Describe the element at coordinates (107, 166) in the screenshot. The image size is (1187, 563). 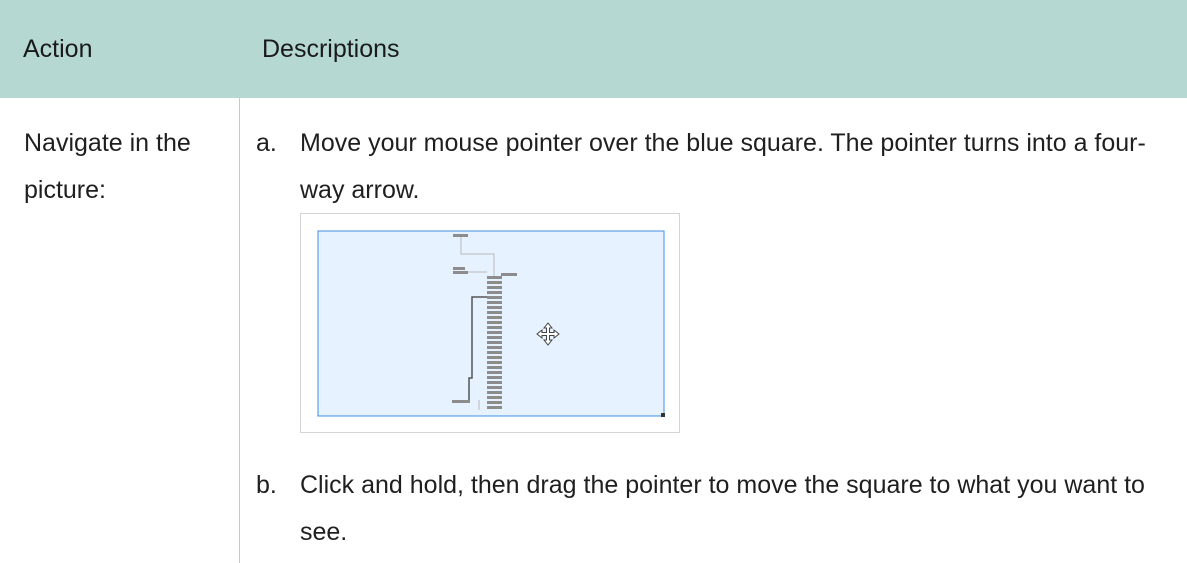
I see `row-action-navigate: Navigate in the picture:` at that location.